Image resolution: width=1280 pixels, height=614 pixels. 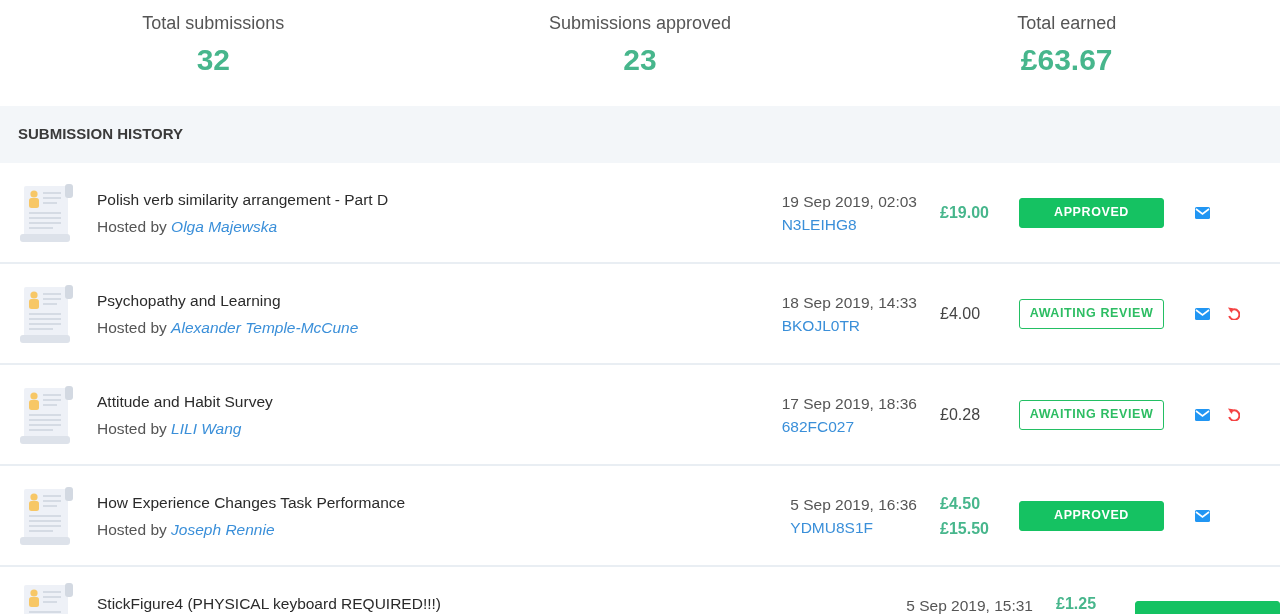 What do you see at coordinates (101, 134) in the screenshot?
I see `section-title: SUBMISSION HISTORY` at bounding box center [101, 134].